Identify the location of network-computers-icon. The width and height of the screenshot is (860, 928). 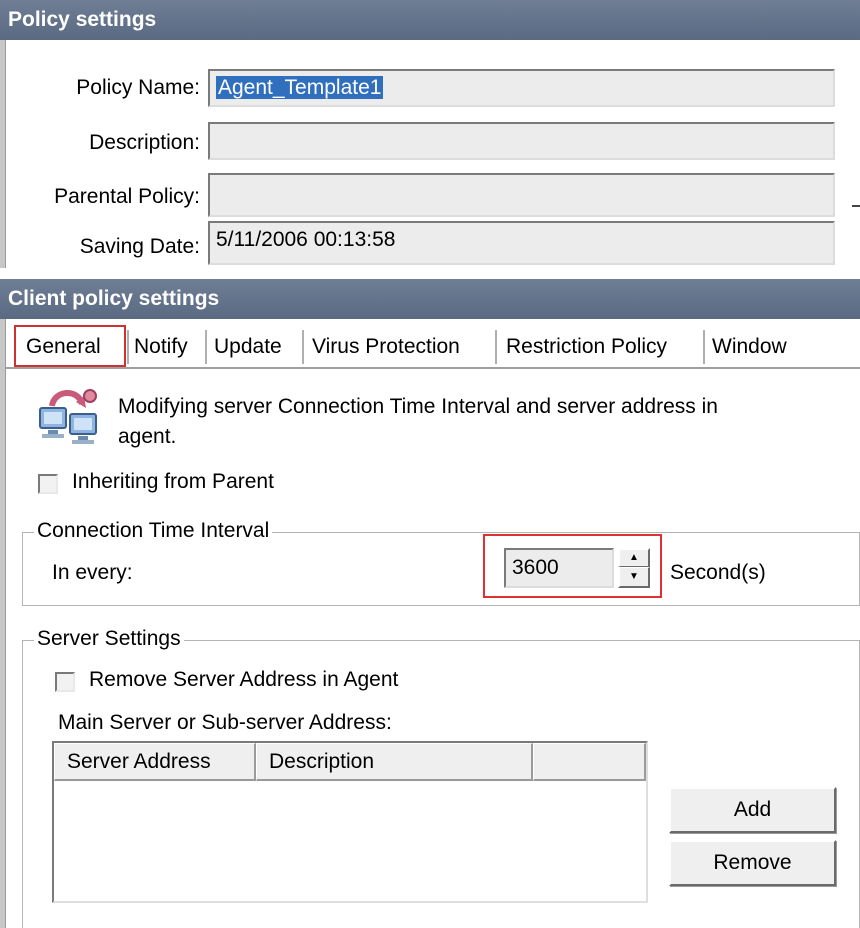
(68, 415).